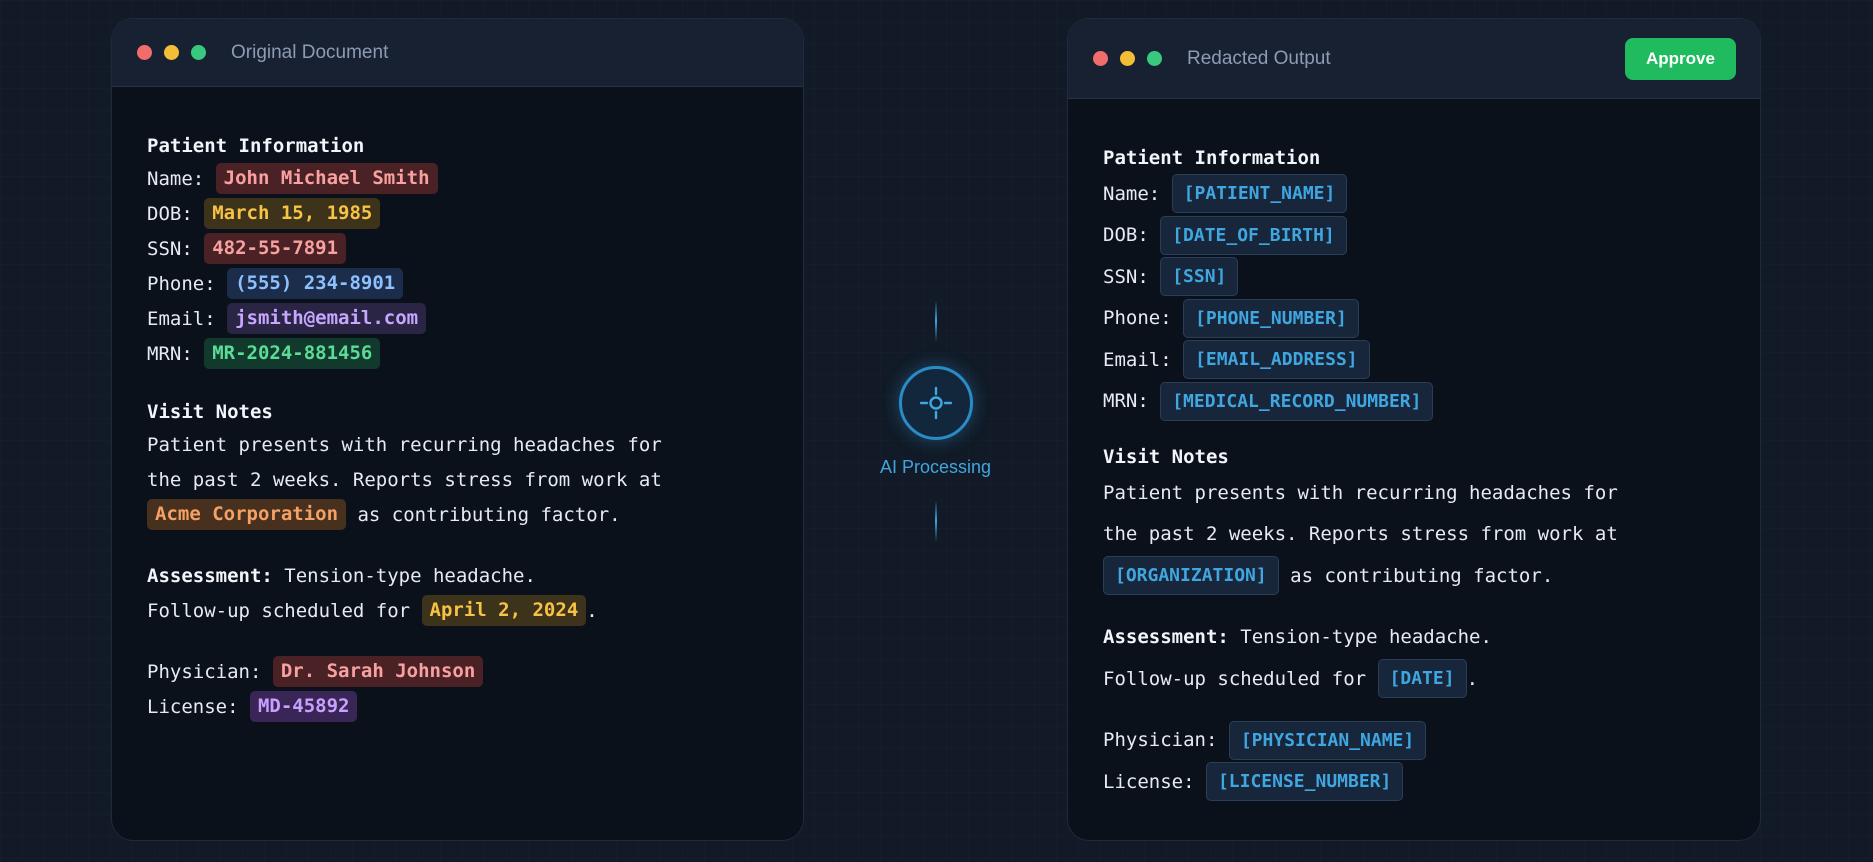  What do you see at coordinates (1360, 194) in the screenshot?
I see `field-row: Name: [PATIENT_NAME]` at bounding box center [1360, 194].